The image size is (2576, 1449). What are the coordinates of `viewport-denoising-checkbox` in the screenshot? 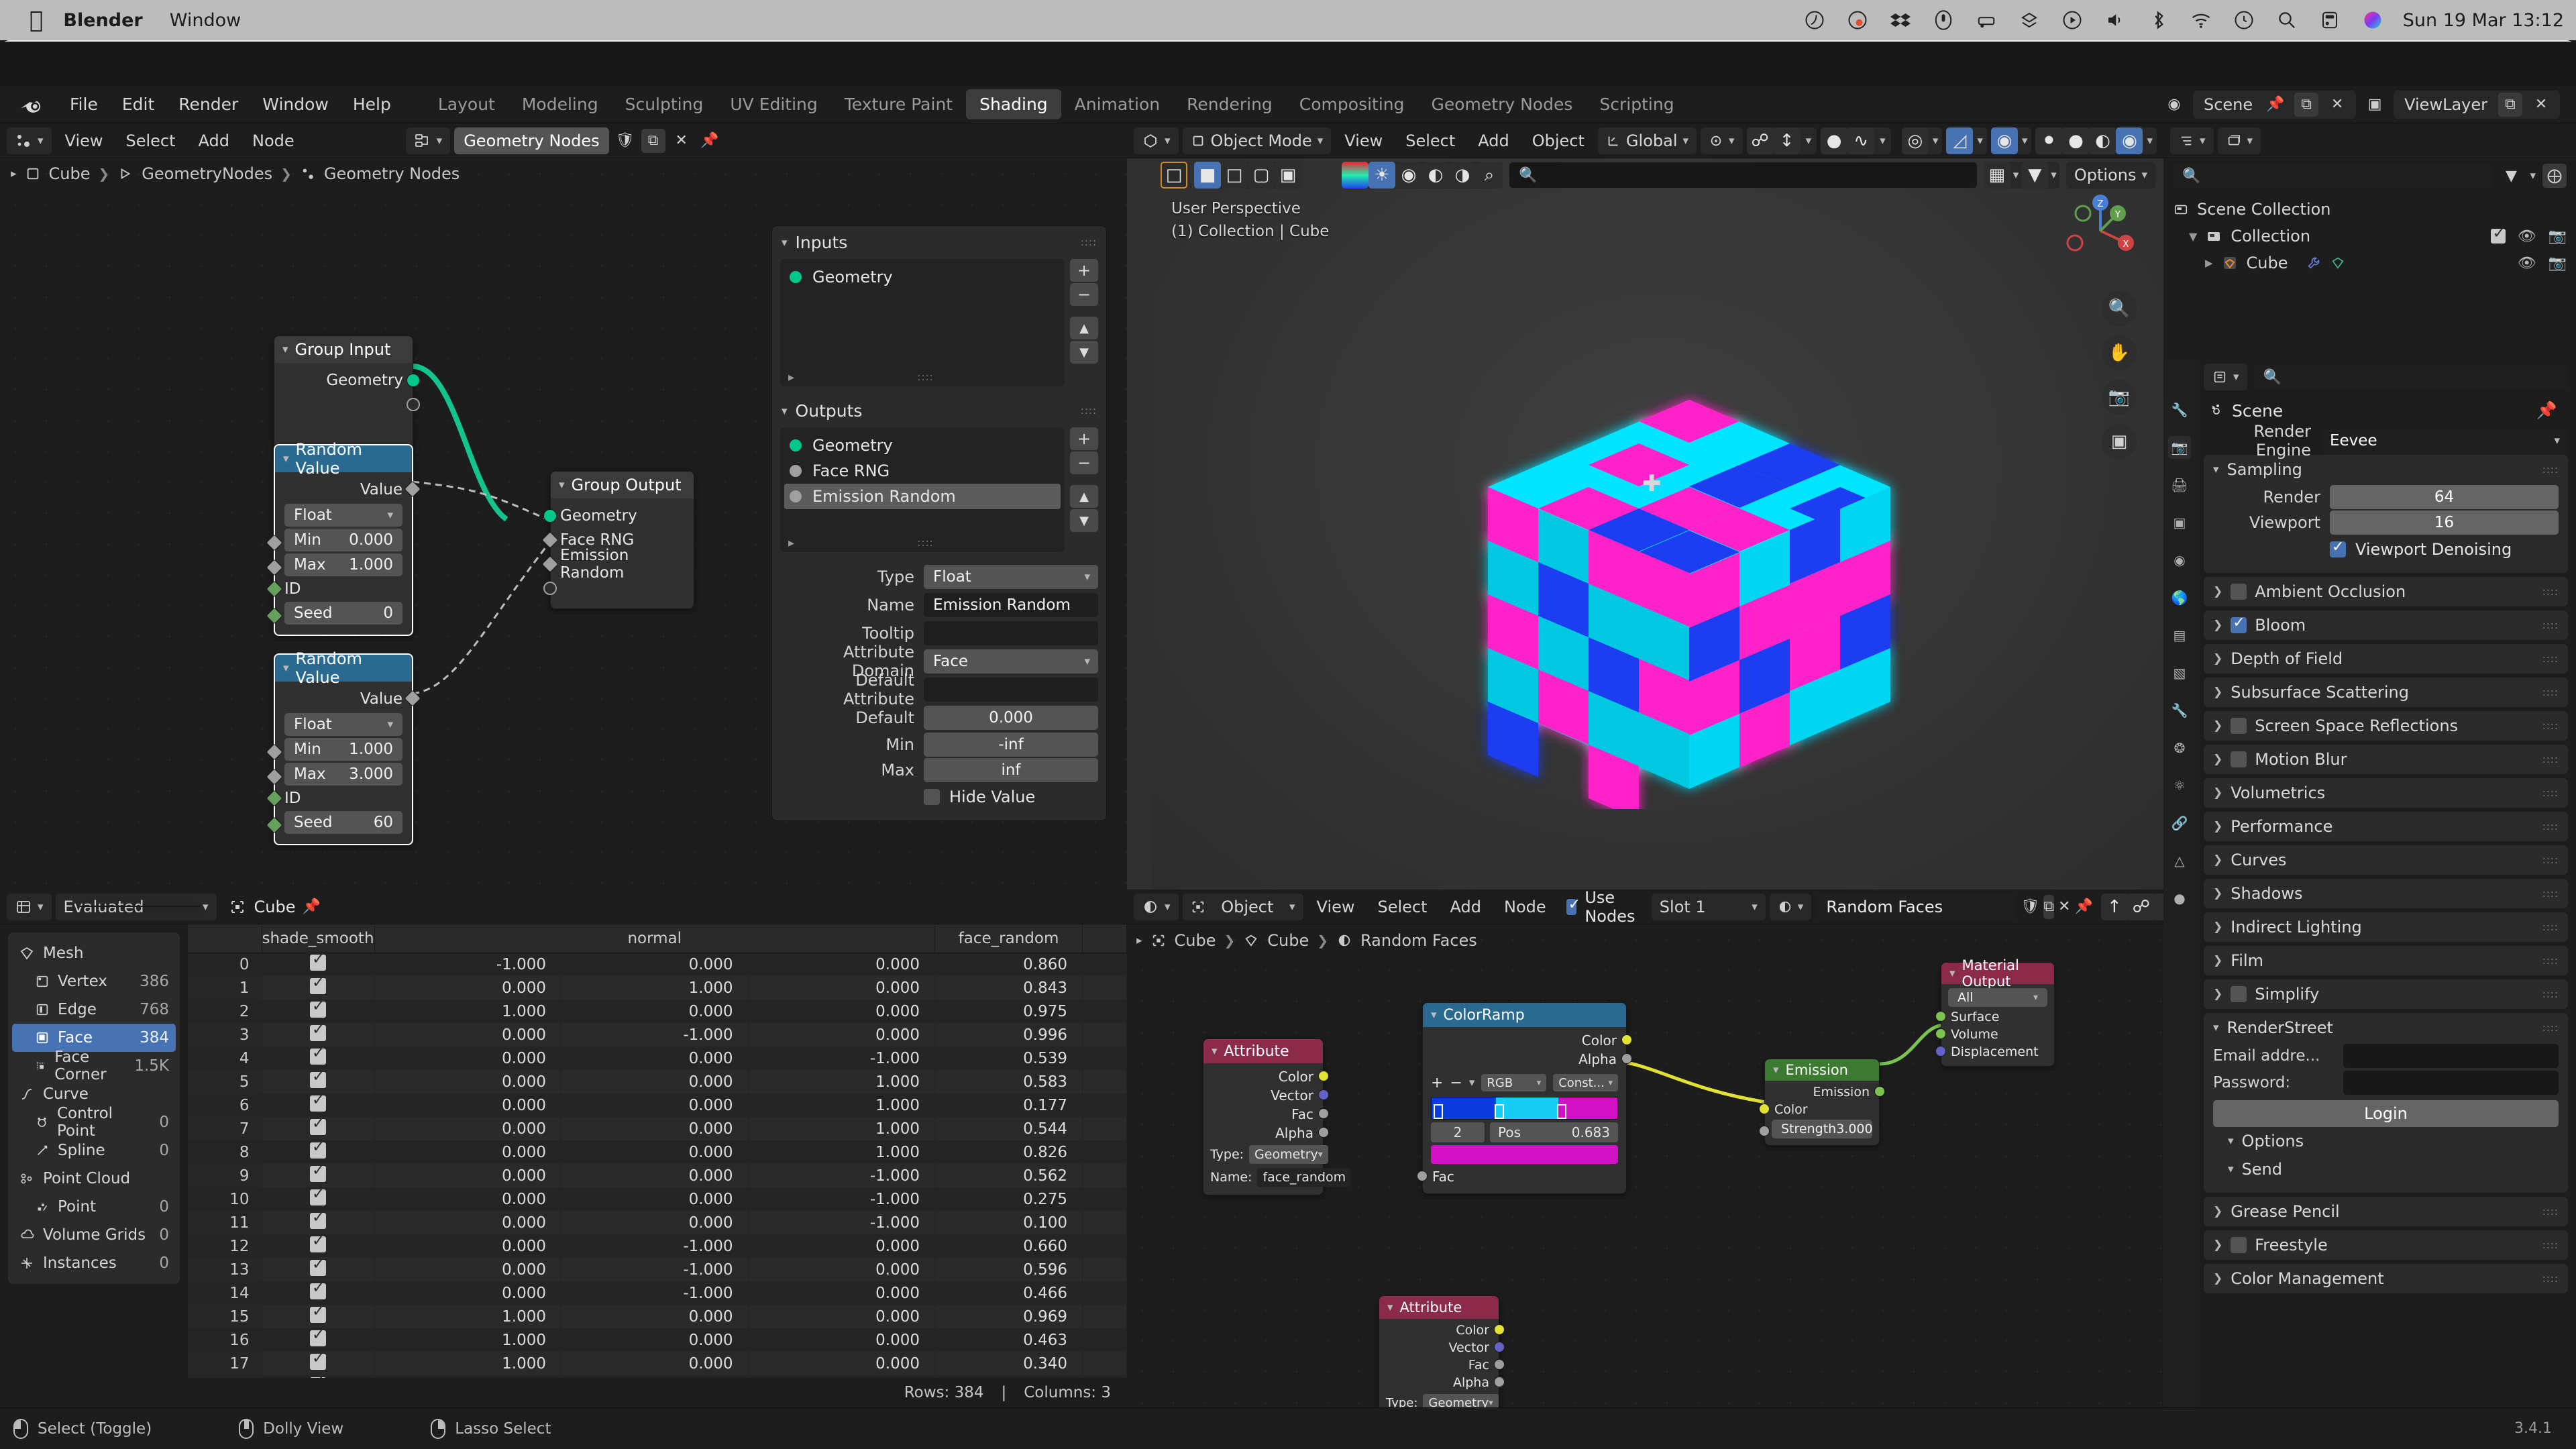 It's located at (2338, 548).